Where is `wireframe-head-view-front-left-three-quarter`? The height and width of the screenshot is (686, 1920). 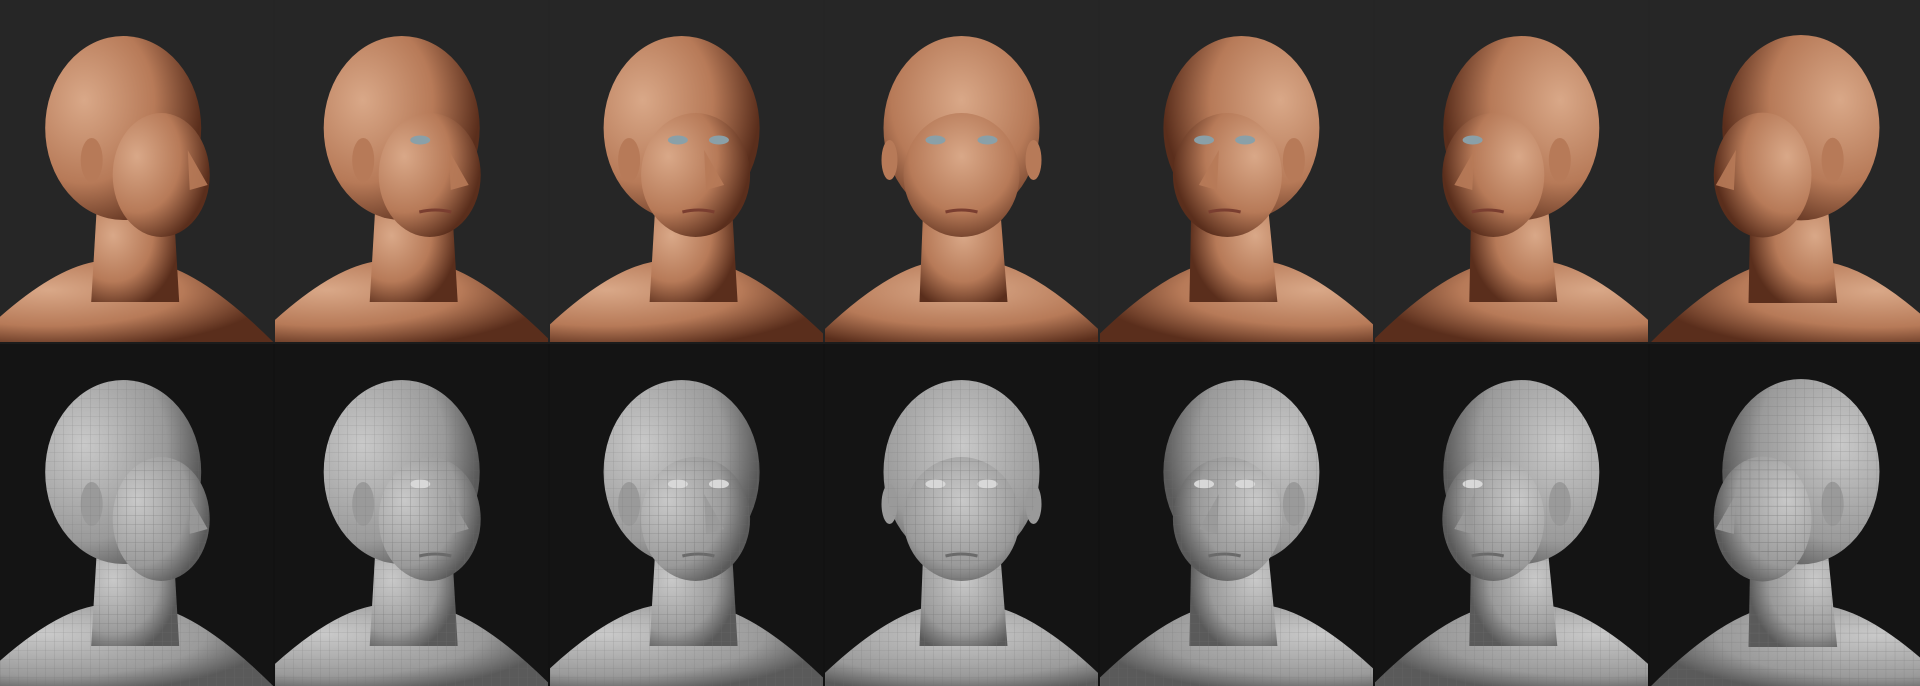
wireframe-head-view-front-left-three-quarter is located at coordinates (1236, 515).